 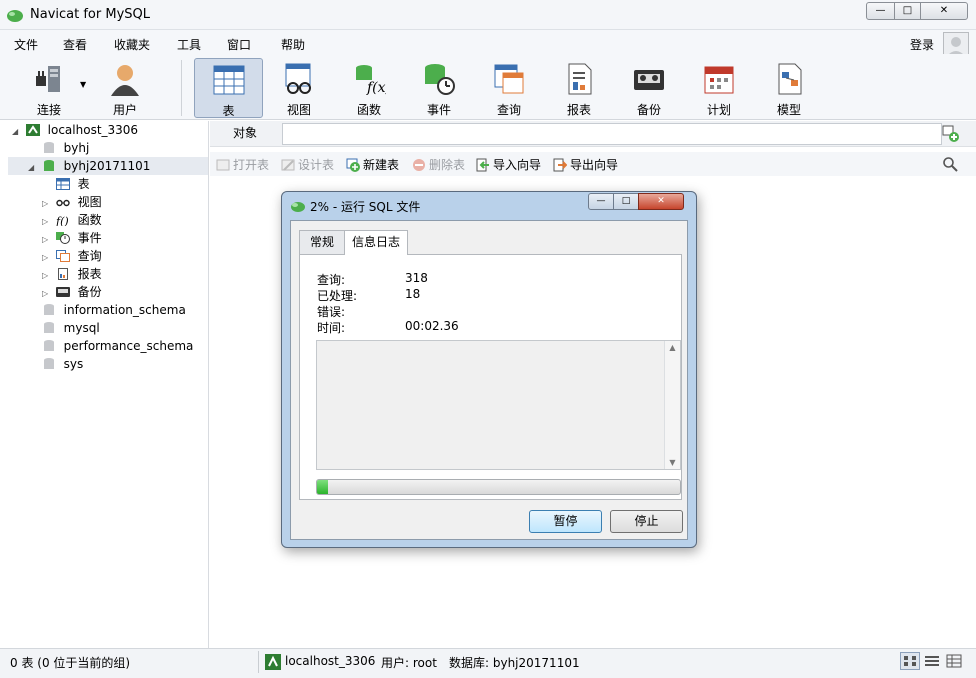 What do you see at coordinates (438, 164) in the screenshot?
I see `delete-table-button: 删除表` at bounding box center [438, 164].